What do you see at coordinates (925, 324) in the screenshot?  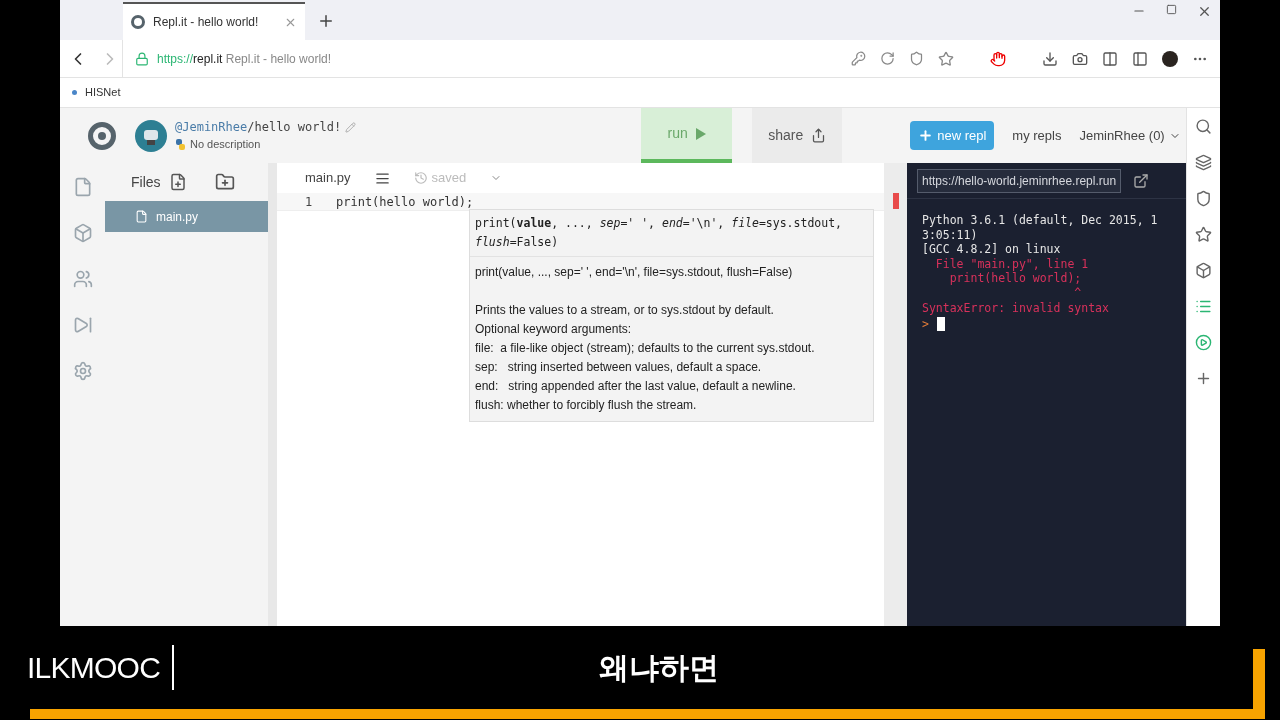 I see `console-prompt: >` at bounding box center [925, 324].